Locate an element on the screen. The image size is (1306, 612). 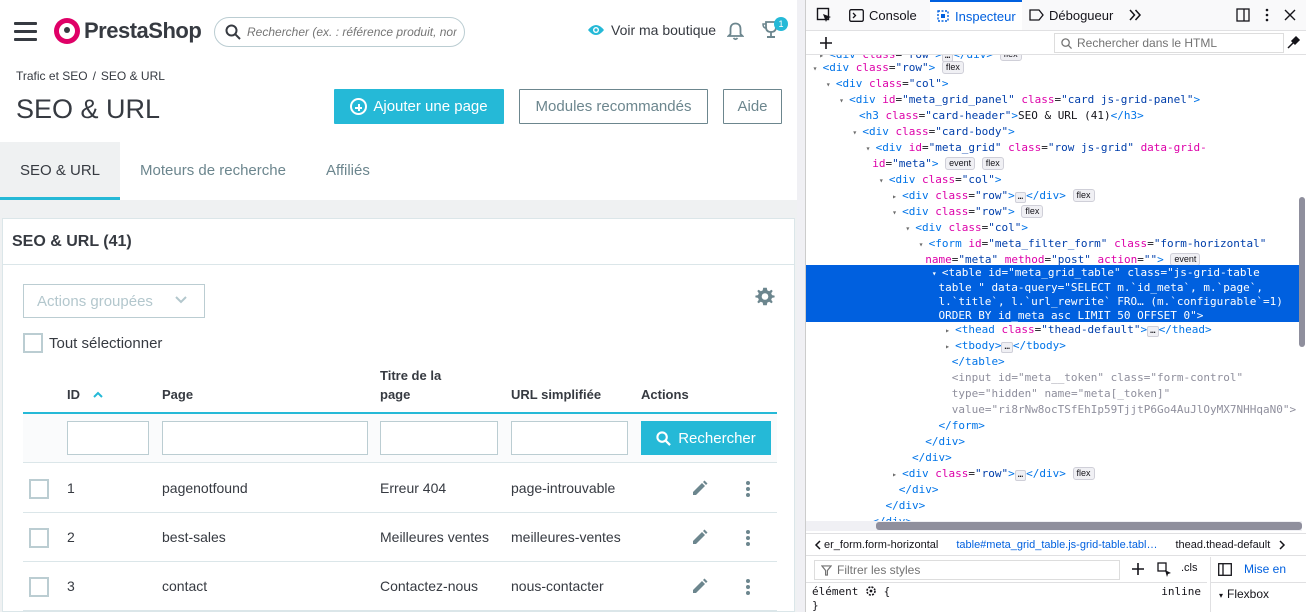
page-tabs: SEO & URL Moteurs de recherche Affiliés is located at coordinates (195, 171).